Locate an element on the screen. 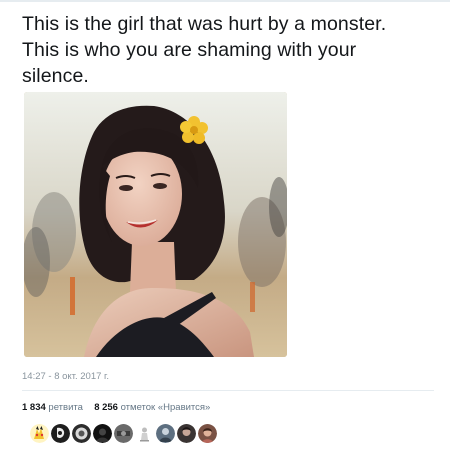 This screenshot has width=450, height=450. like-count: 8 256 is located at coordinates (106, 407).